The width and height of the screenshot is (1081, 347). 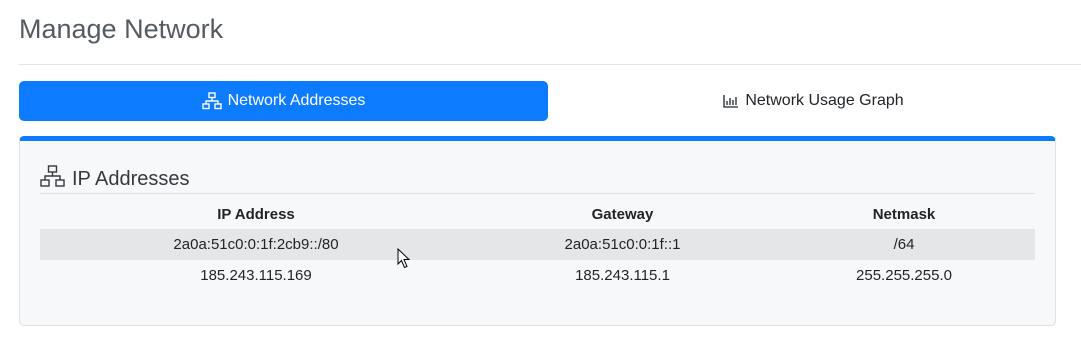 I want to click on card-title: IP Addresses, so click(x=114, y=179).